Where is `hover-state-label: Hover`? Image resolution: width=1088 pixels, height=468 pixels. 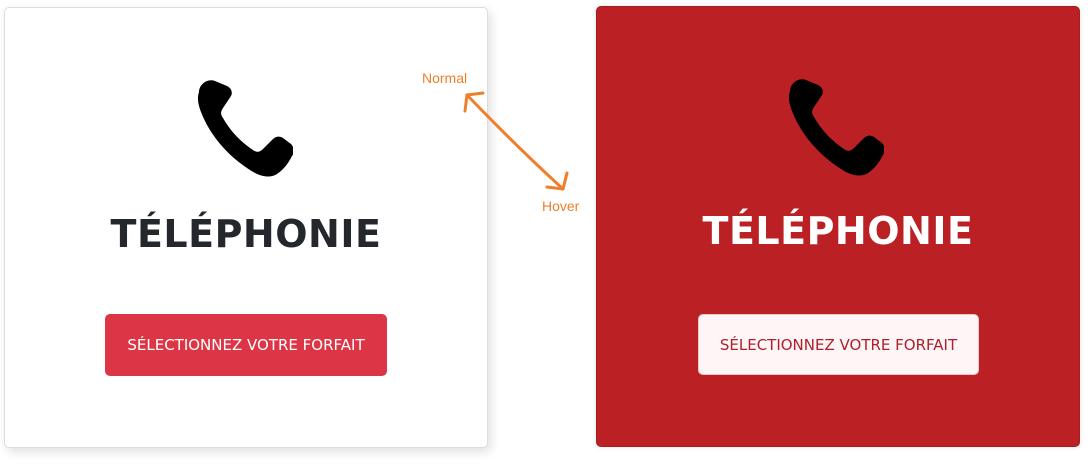
hover-state-label: Hover is located at coordinates (561, 206).